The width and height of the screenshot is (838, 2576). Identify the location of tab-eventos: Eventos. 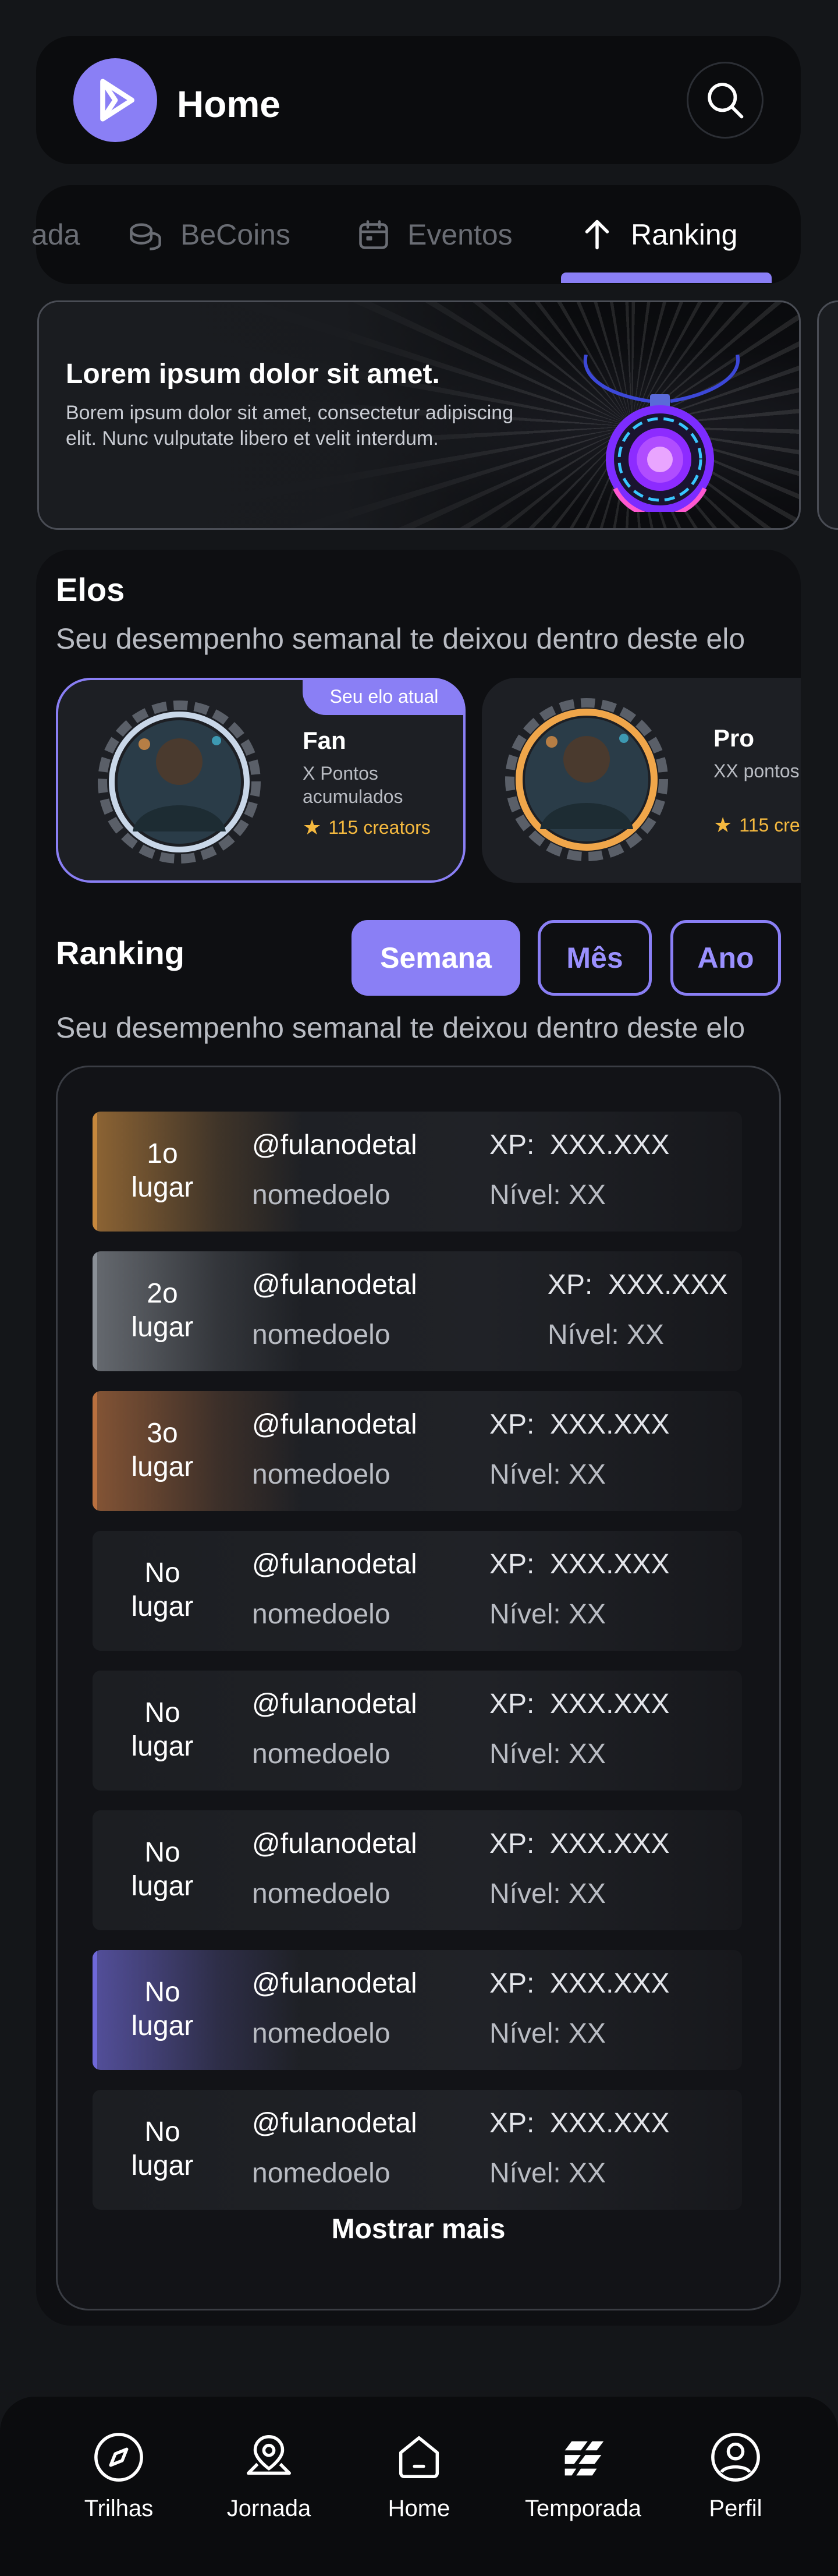
(434, 235).